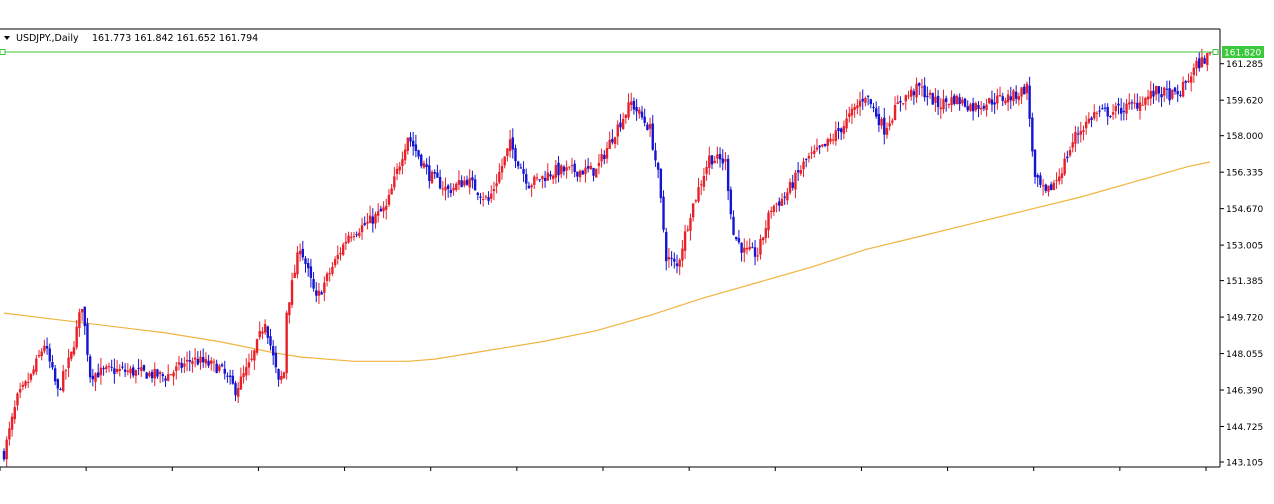 The image size is (1274, 504). What do you see at coordinates (1244, 210) in the screenshot?
I see `y-axis-tick-label: 154.670` at bounding box center [1244, 210].